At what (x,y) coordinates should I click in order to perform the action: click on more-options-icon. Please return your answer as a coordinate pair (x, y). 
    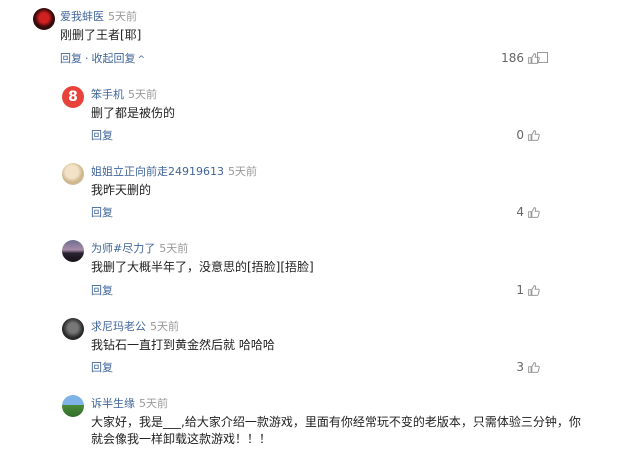
    Looking at the image, I should click on (542, 57).